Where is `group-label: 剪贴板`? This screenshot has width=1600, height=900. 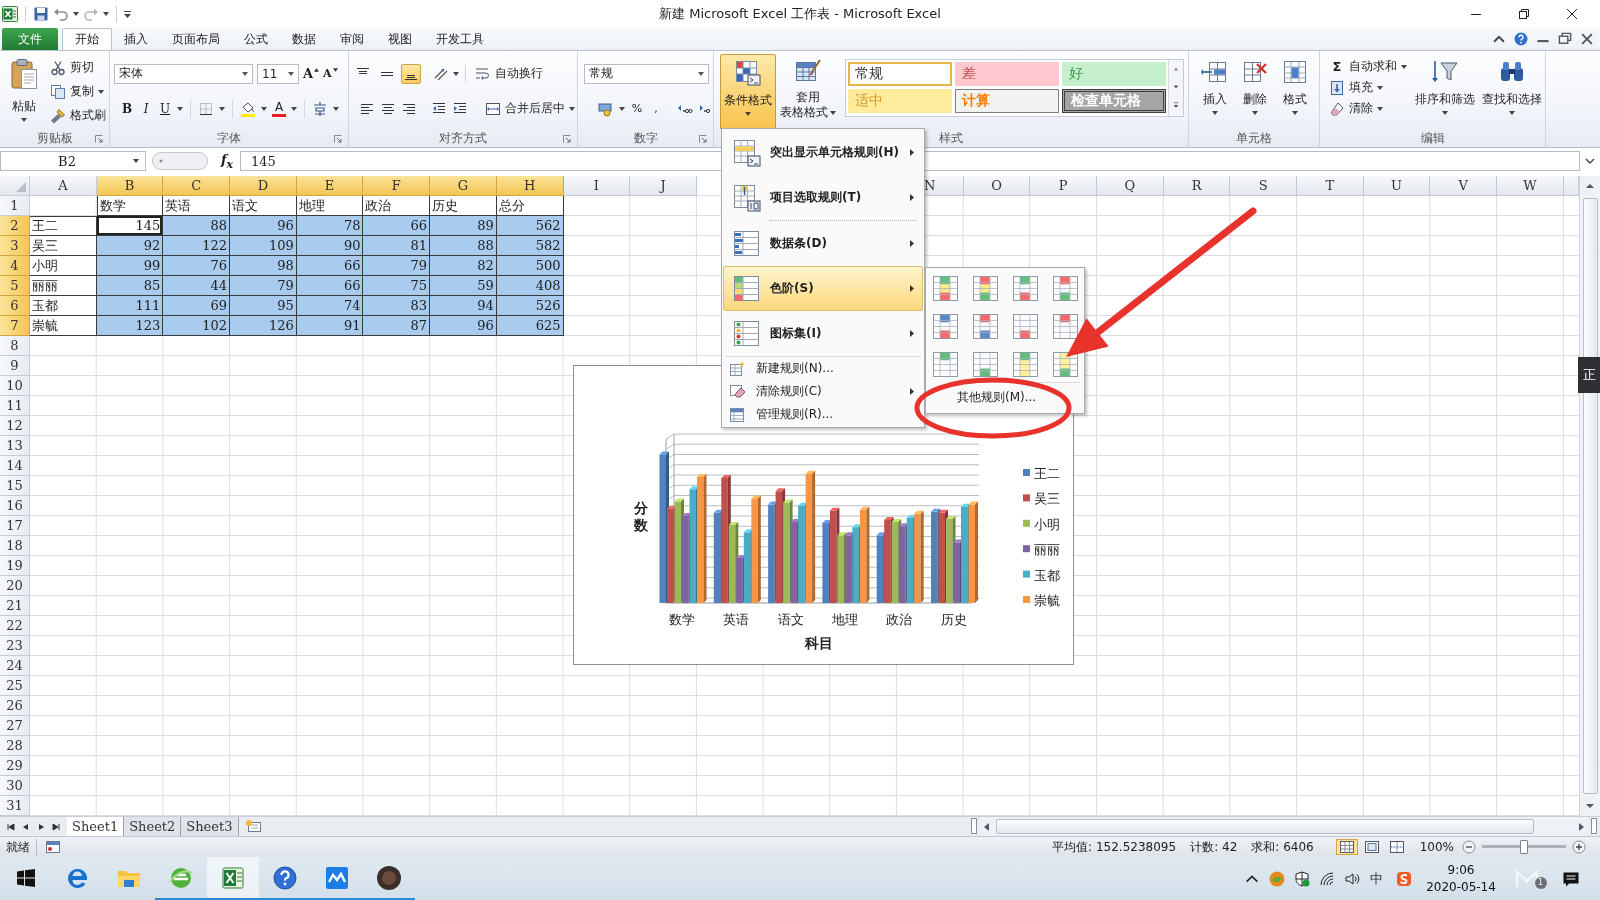 group-label: 剪贴板 is located at coordinates (54, 138).